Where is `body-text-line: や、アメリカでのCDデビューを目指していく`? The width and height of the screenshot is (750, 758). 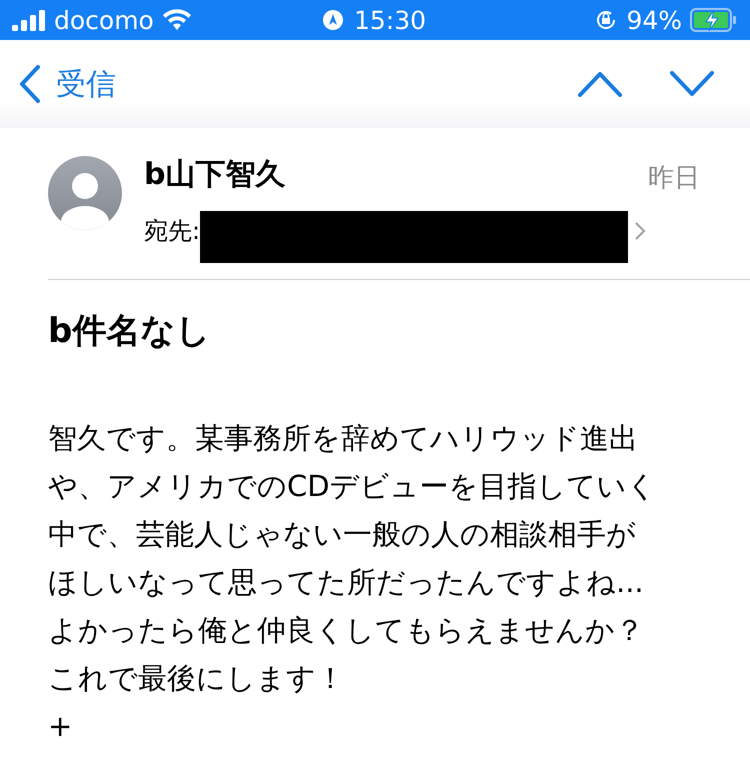
body-text-line: や、アメリカでのCDデビューを目指していく is located at coordinates (353, 486).